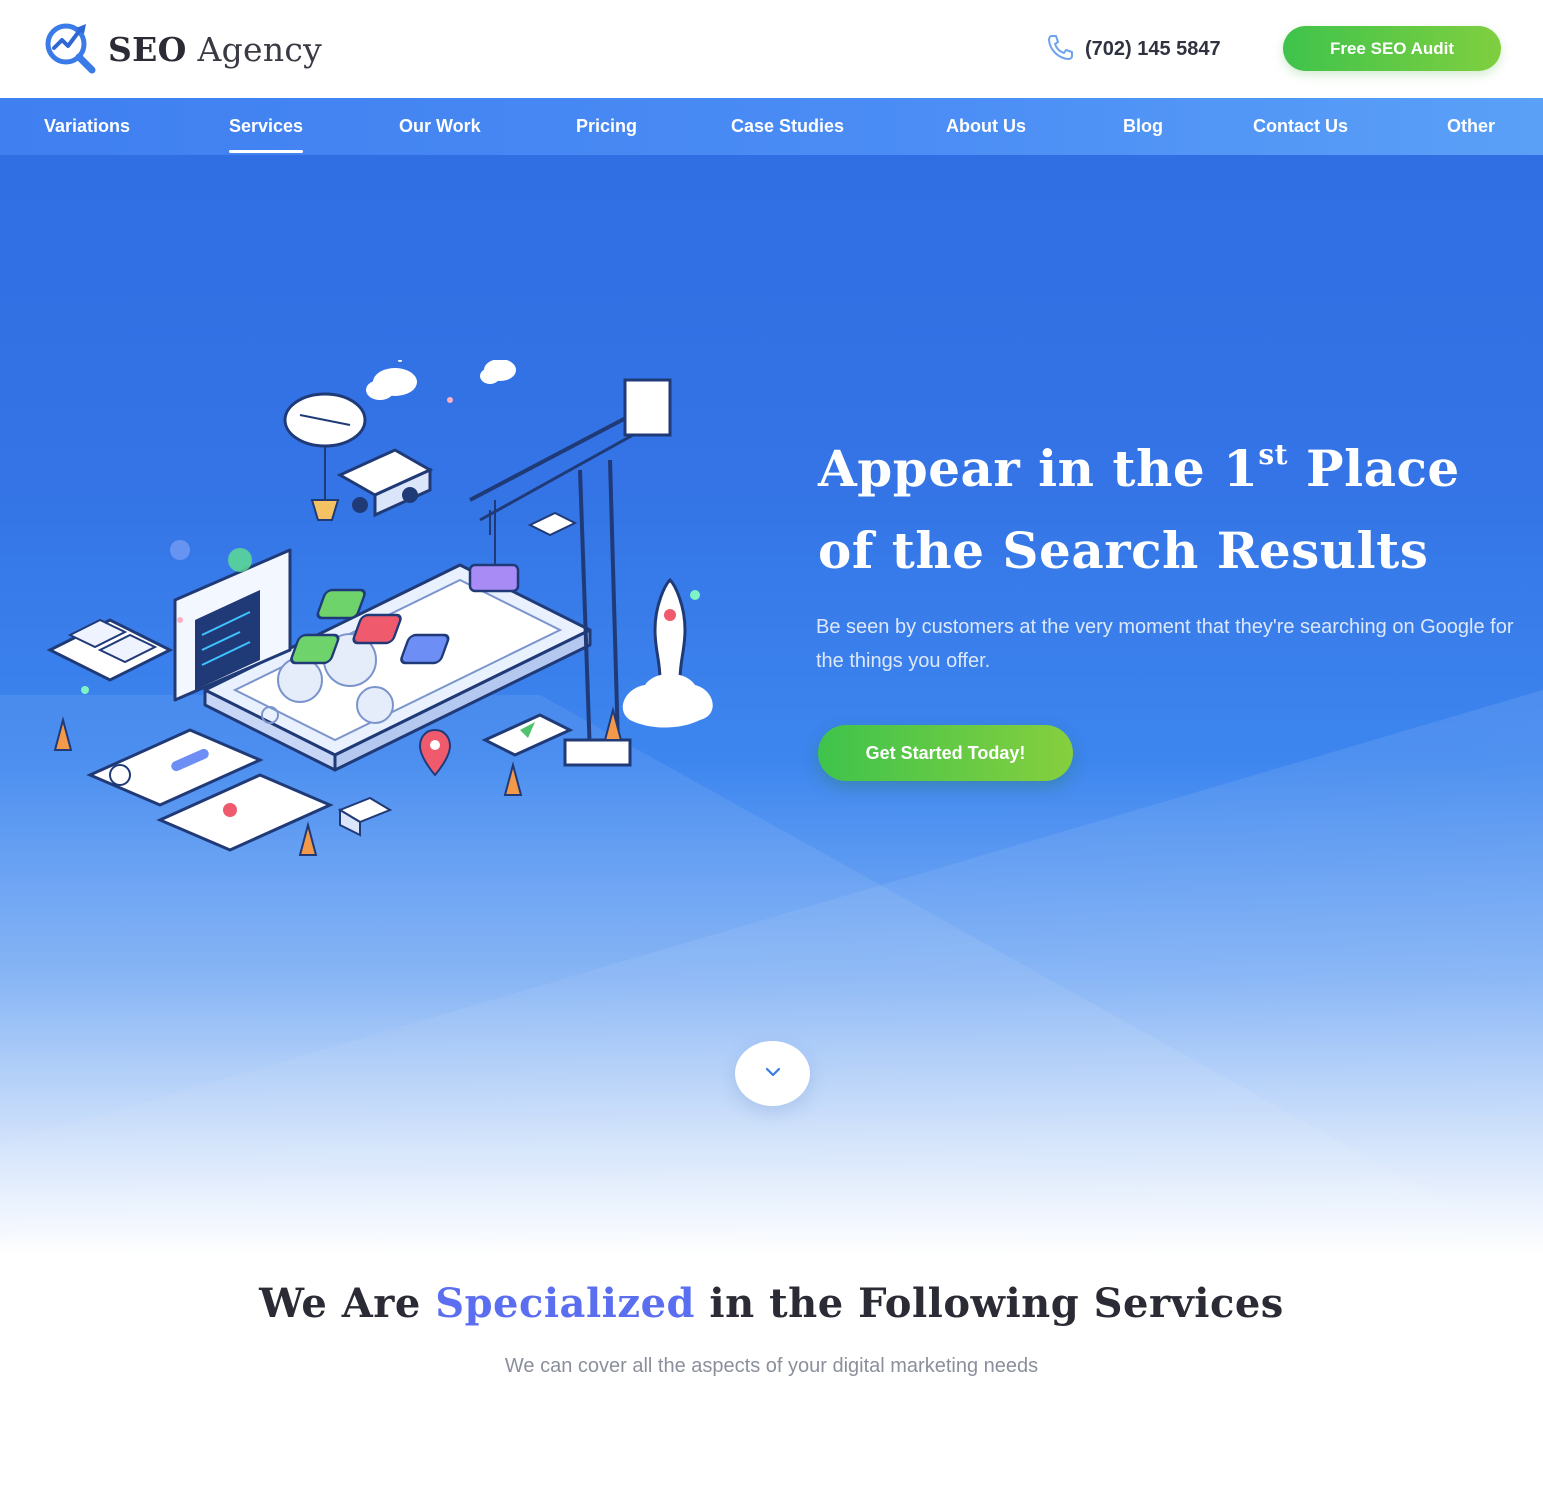  Describe the element at coordinates (385, 483) in the screenshot. I see `forklift-illustration` at that location.